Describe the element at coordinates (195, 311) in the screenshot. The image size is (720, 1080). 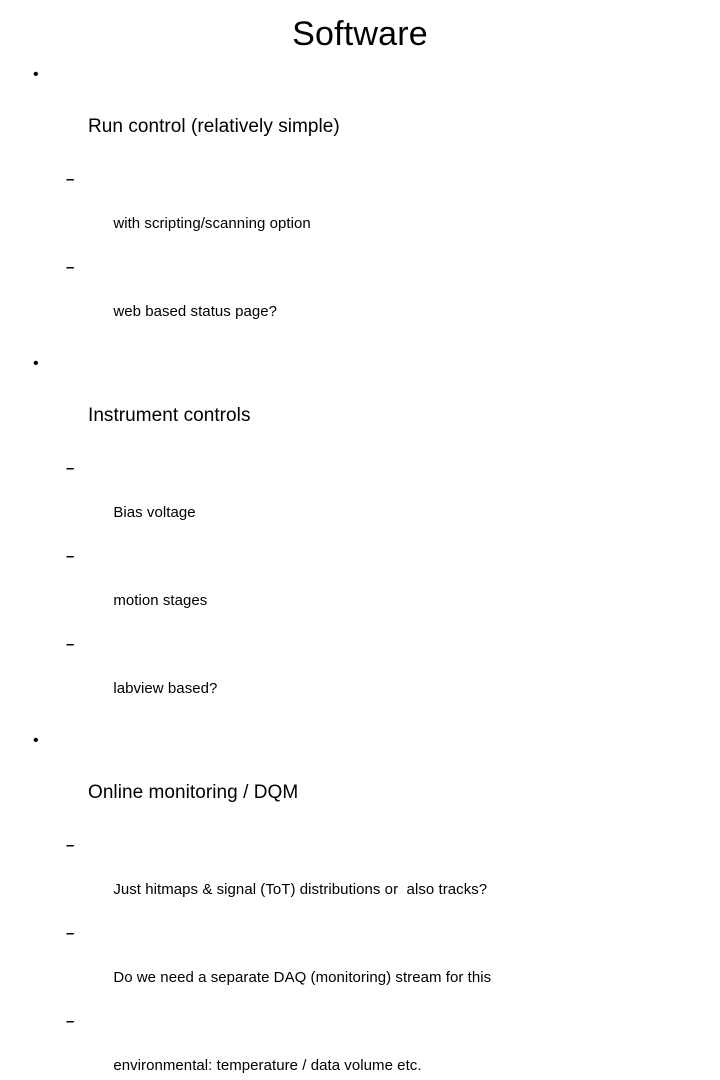
I see `sub-bullet-label: web based status page?` at that location.